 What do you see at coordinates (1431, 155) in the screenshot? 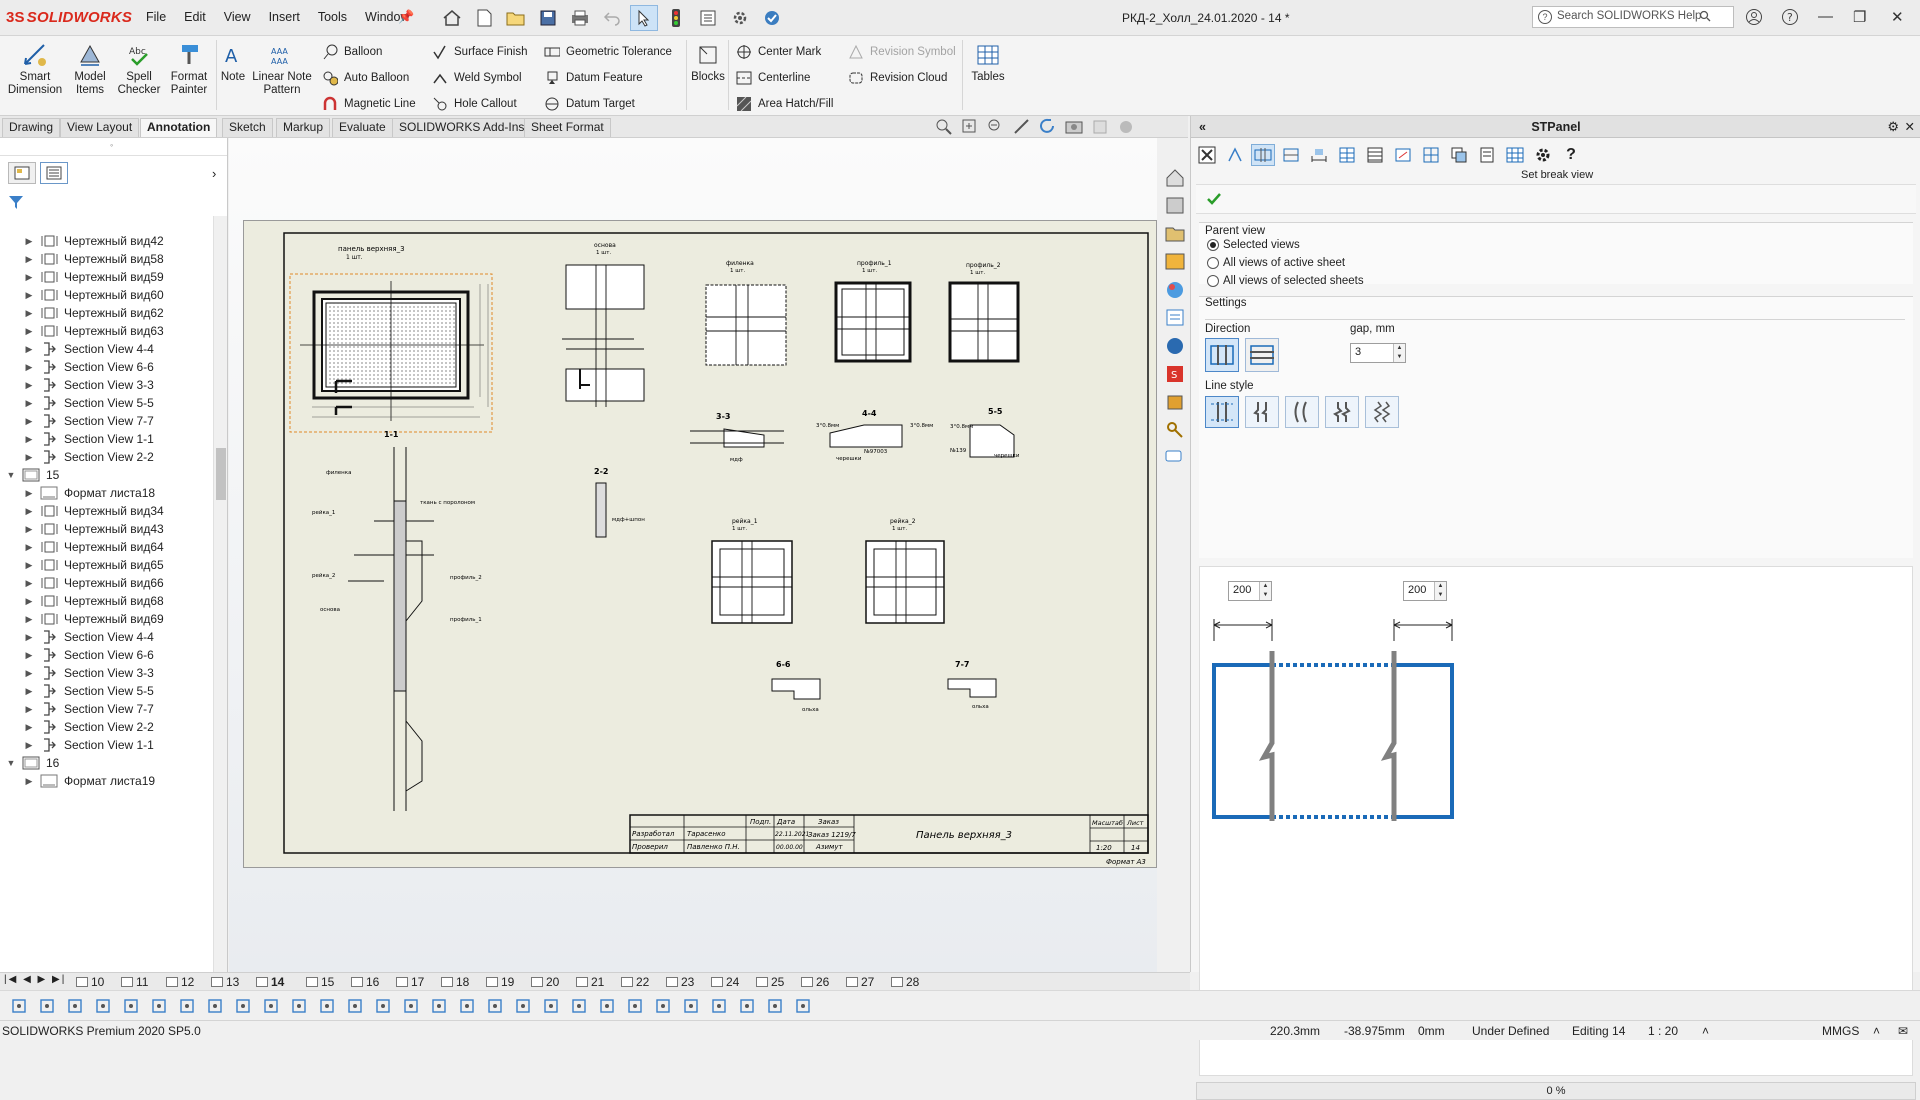
I see `grid-layout-icon` at bounding box center [1431, 155].